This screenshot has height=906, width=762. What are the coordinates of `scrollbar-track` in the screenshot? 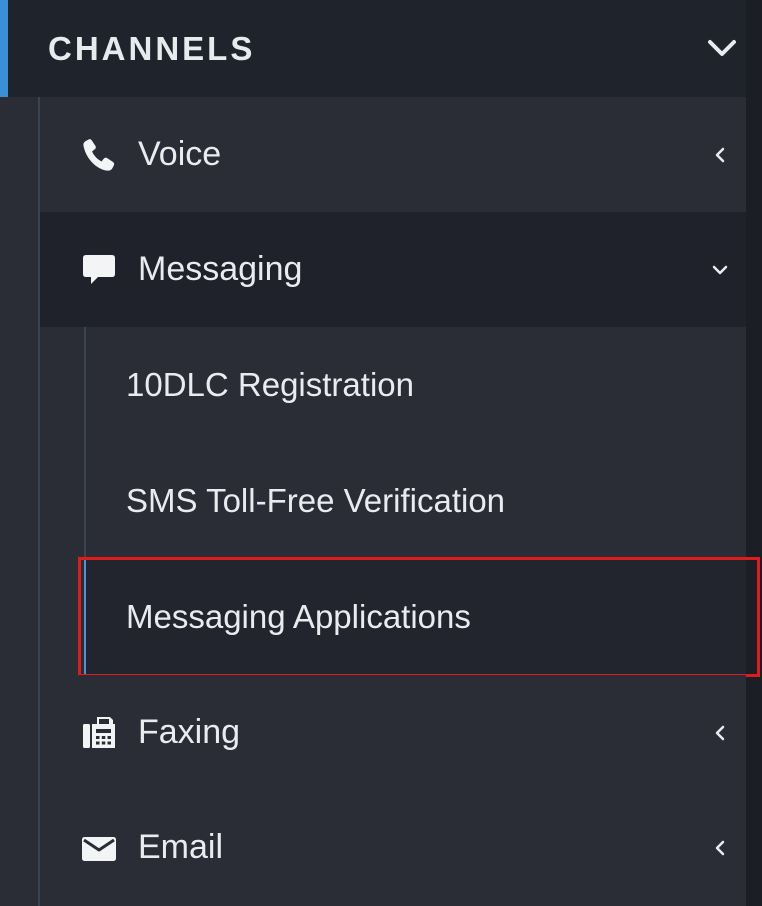 It's located at (754, 453).